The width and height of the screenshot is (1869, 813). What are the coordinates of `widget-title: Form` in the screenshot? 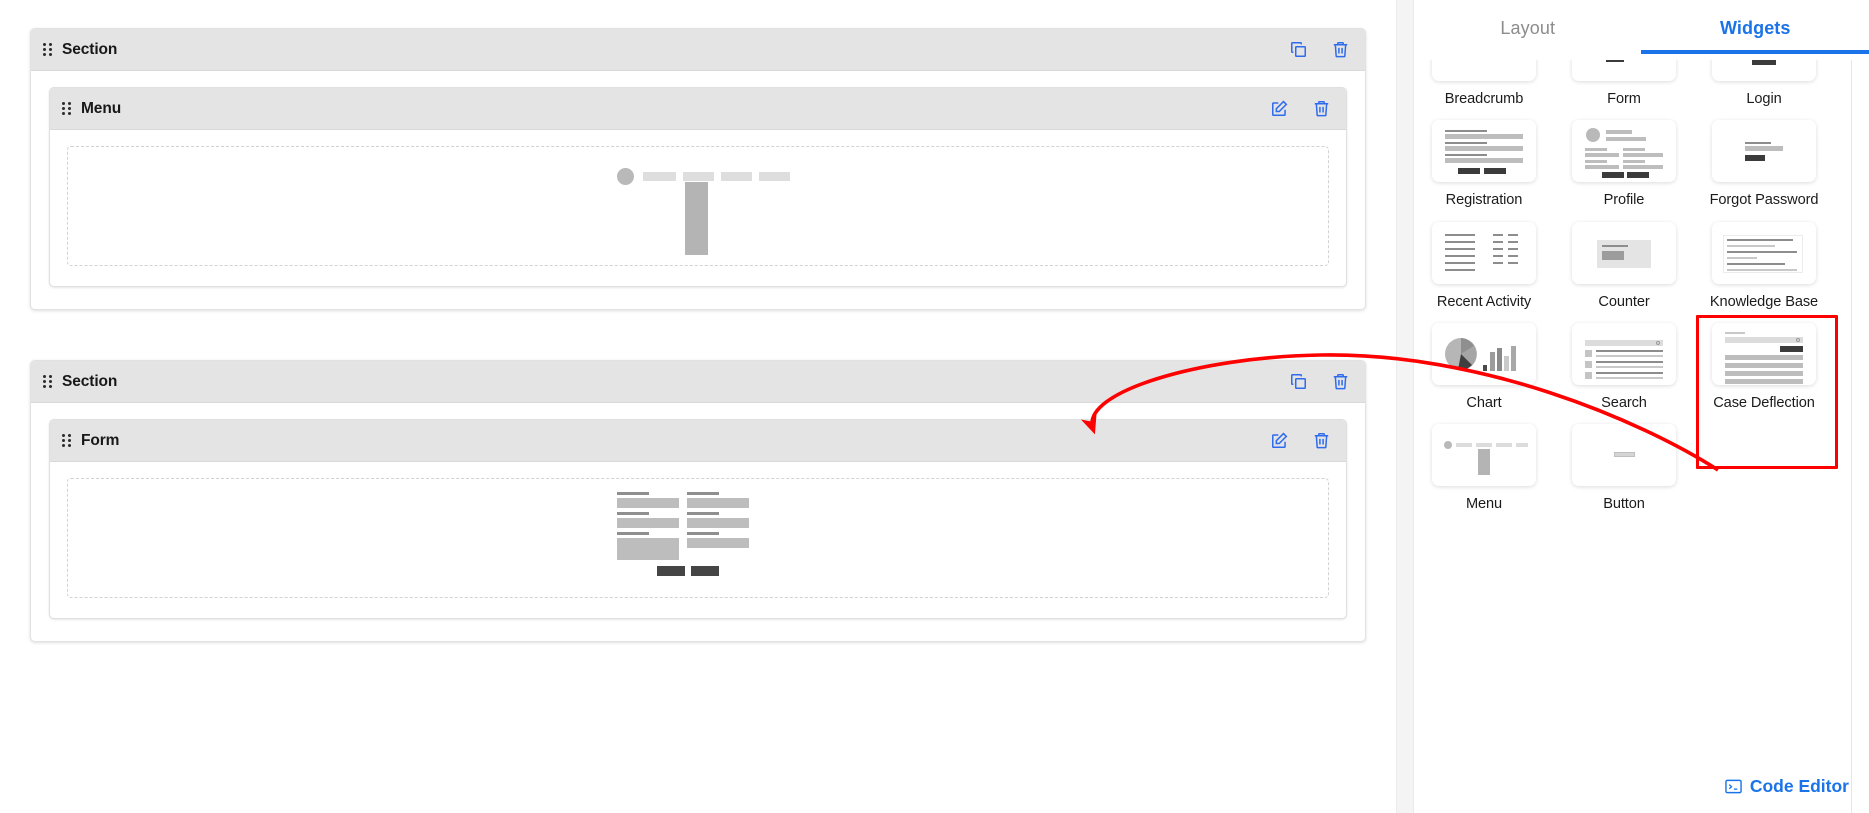 It's located at (100, 440).